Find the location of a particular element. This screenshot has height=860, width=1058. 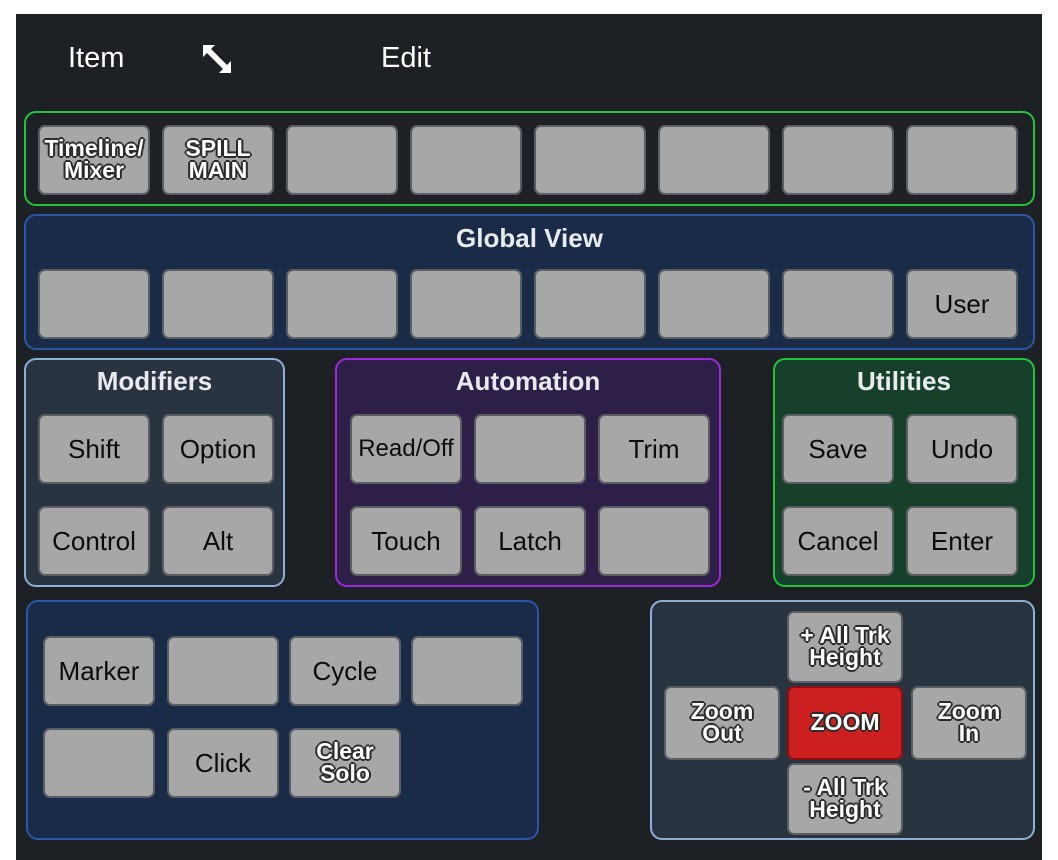

zoom-out-button: Zoom Out is located at coordinates (722, 723).